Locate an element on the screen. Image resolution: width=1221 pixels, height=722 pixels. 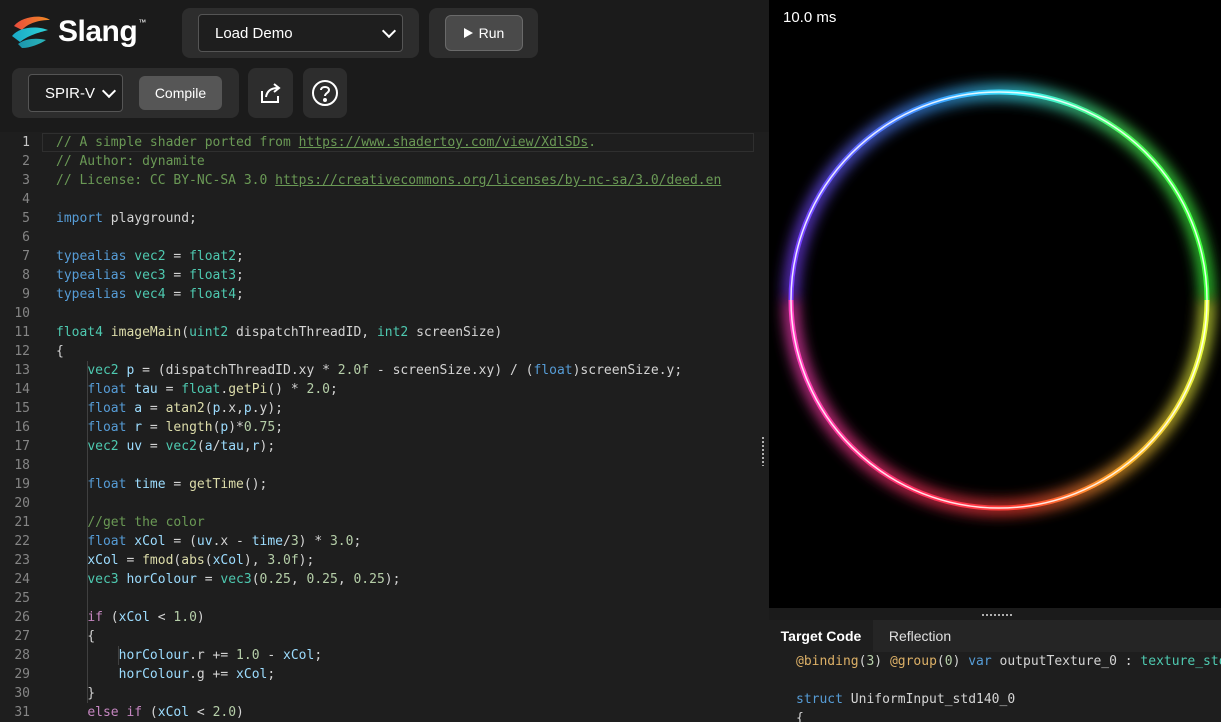
code-token: / is located at coordinates (287, 541).